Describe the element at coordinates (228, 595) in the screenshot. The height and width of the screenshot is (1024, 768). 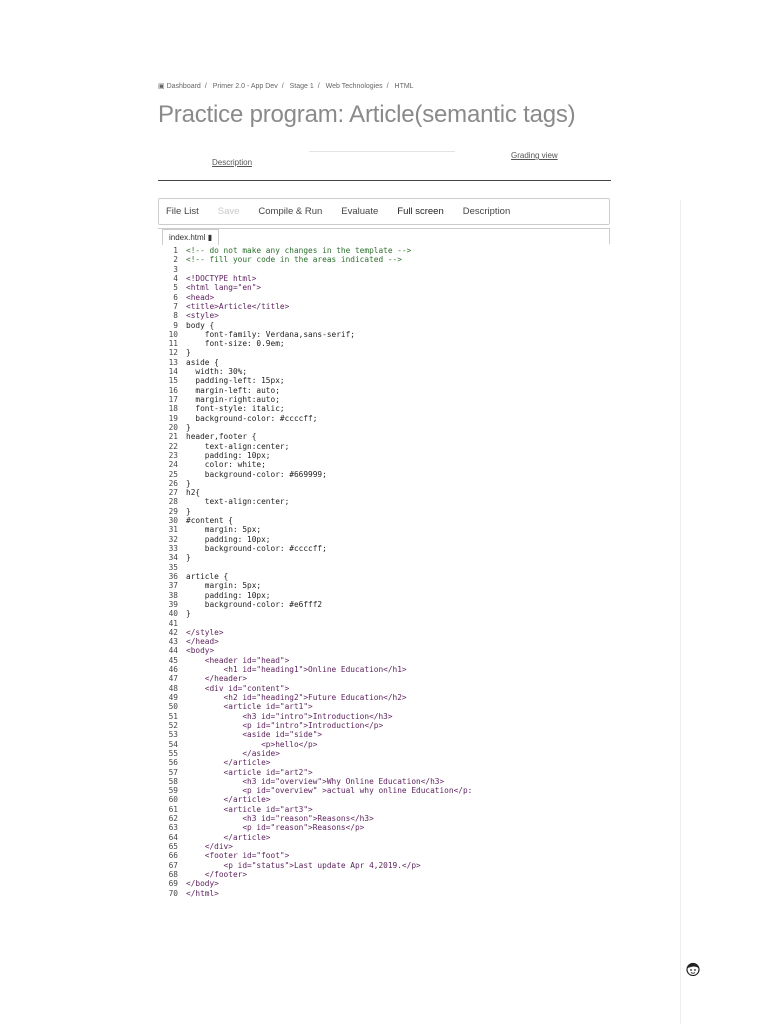
I see `code-text: padding: 10px;` at that location.